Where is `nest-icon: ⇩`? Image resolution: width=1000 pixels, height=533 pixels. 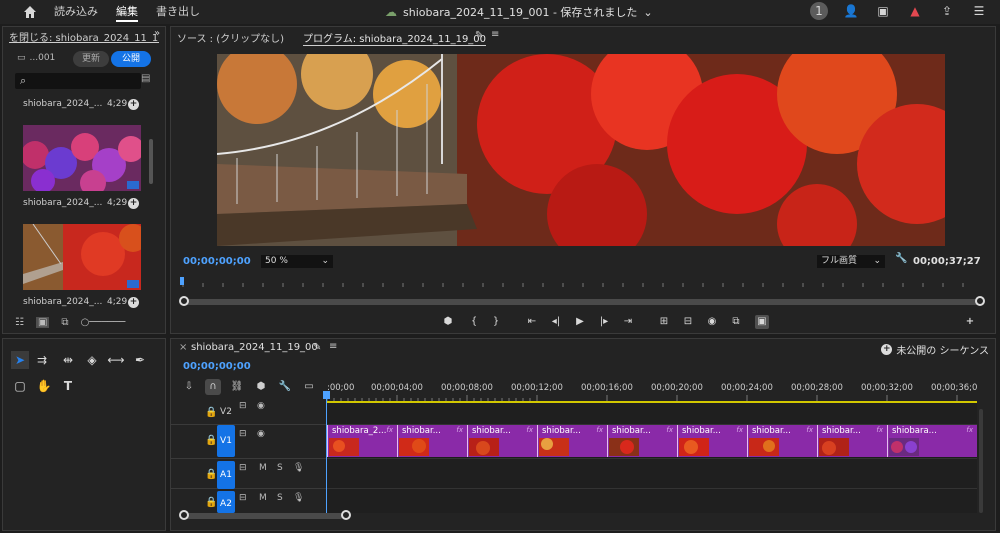
nest-icon: ⇩ is located at coordinates (189, 387).